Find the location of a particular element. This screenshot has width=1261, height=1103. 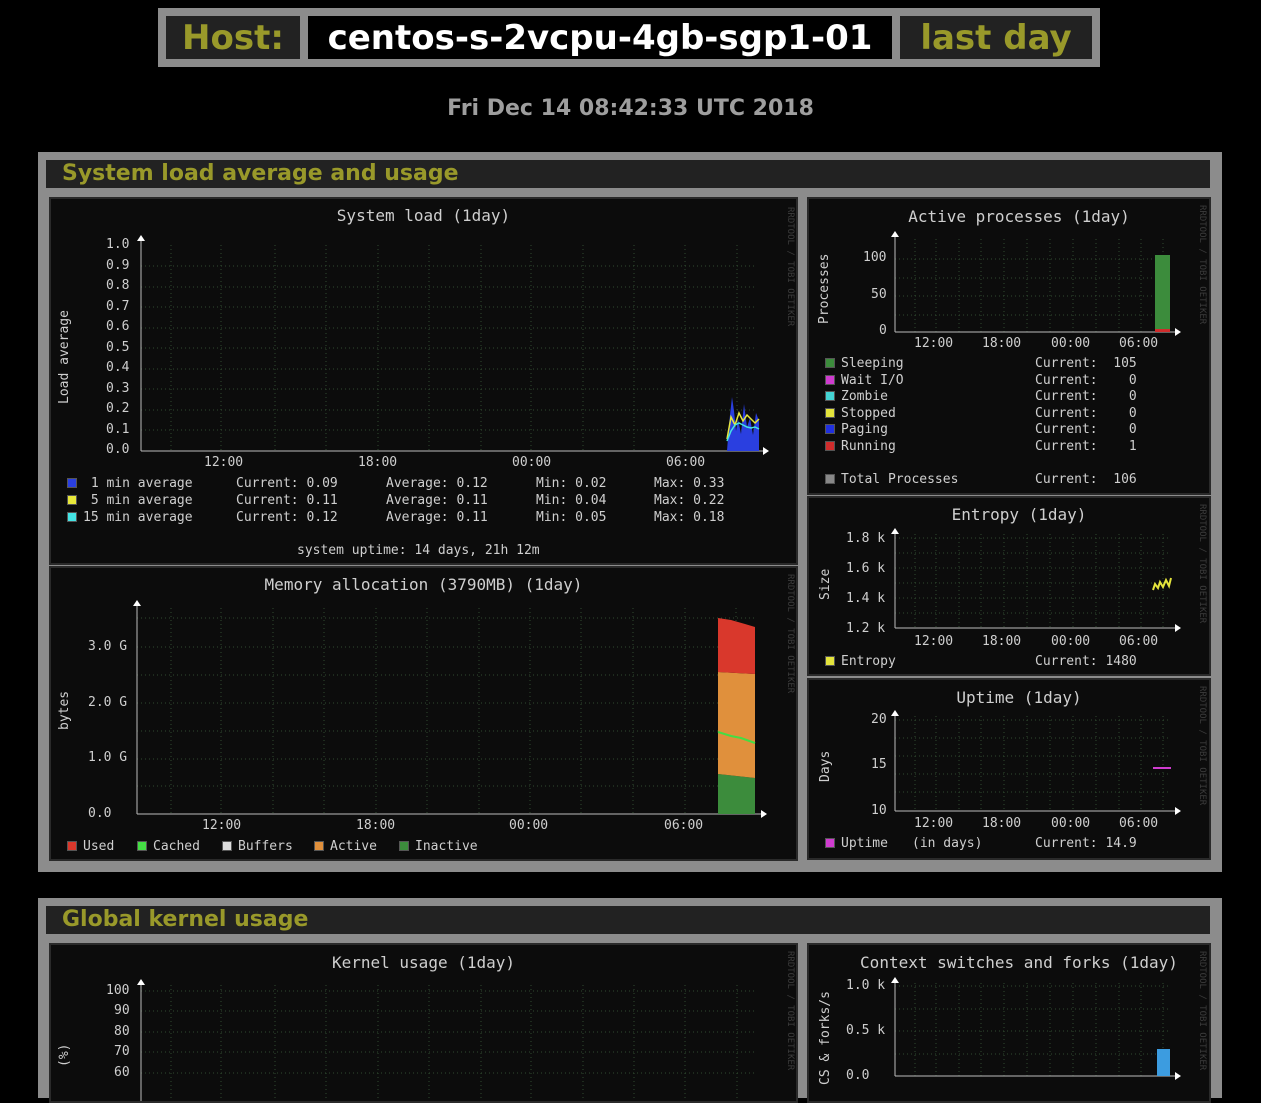

legend-row: Zombie is located at coordinates (856, 396).